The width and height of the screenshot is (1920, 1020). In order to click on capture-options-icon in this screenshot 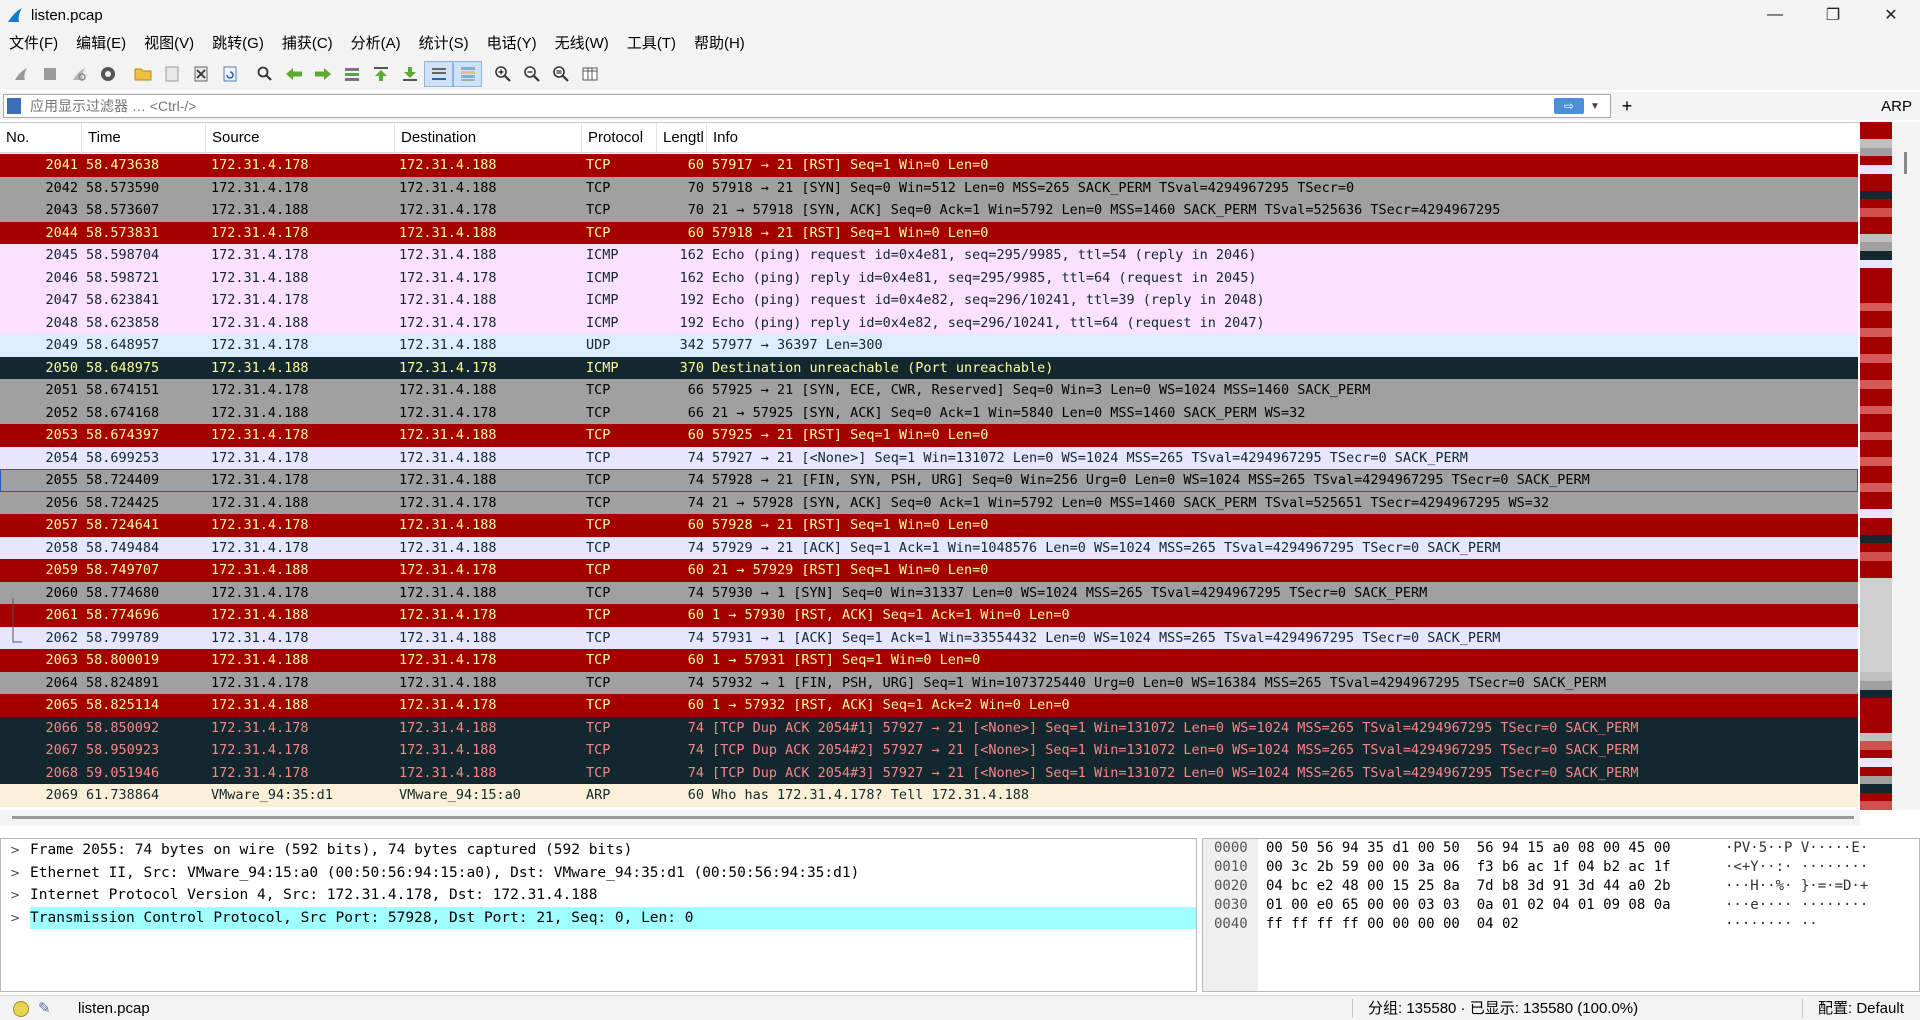, I will do `click(107, 74)`.